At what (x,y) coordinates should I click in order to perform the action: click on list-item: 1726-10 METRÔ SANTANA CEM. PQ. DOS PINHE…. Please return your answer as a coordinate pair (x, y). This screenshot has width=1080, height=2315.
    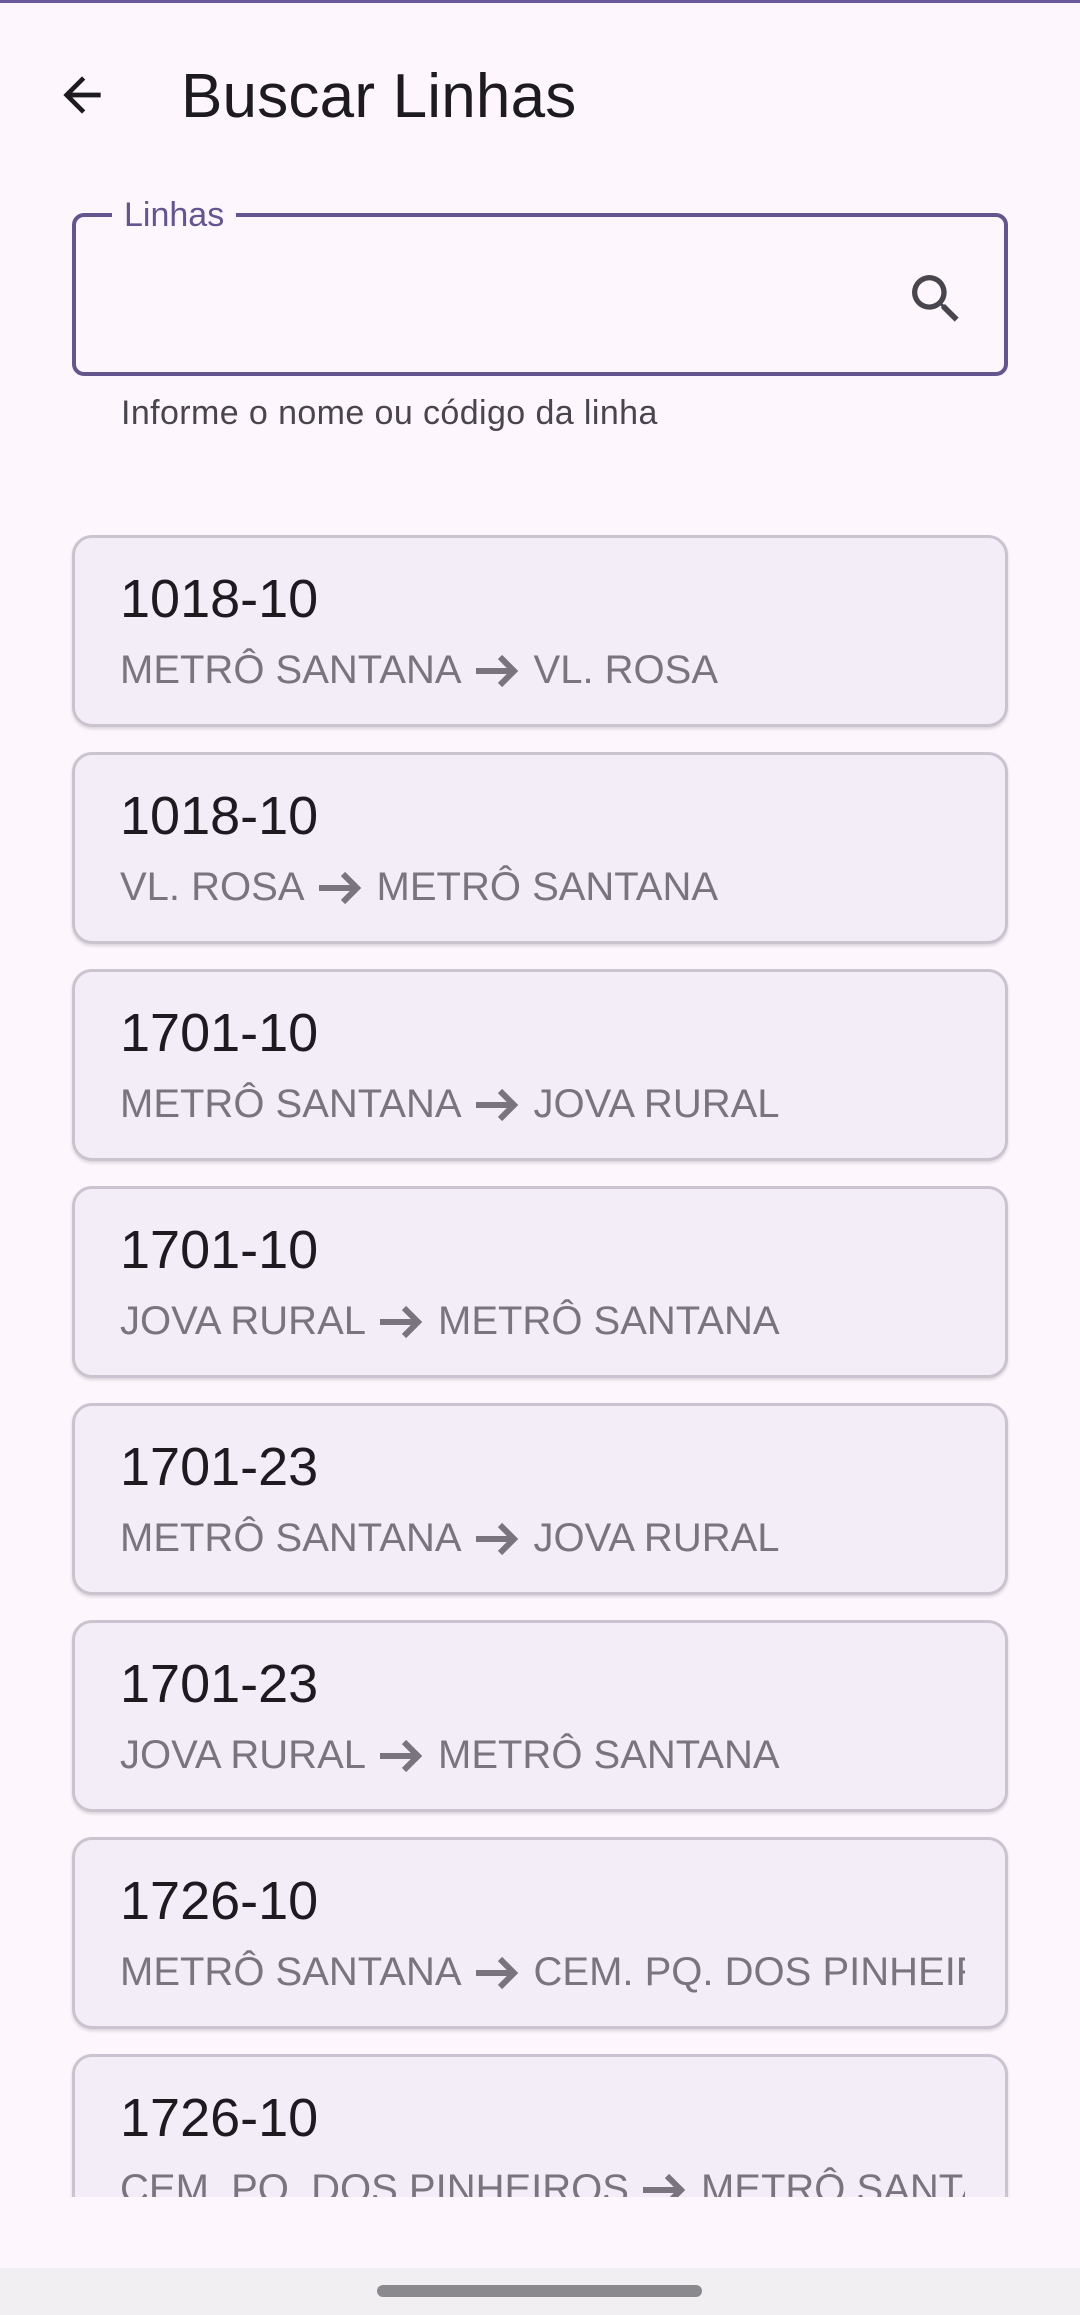
    Looking at the image, I should click on (540, 1933).